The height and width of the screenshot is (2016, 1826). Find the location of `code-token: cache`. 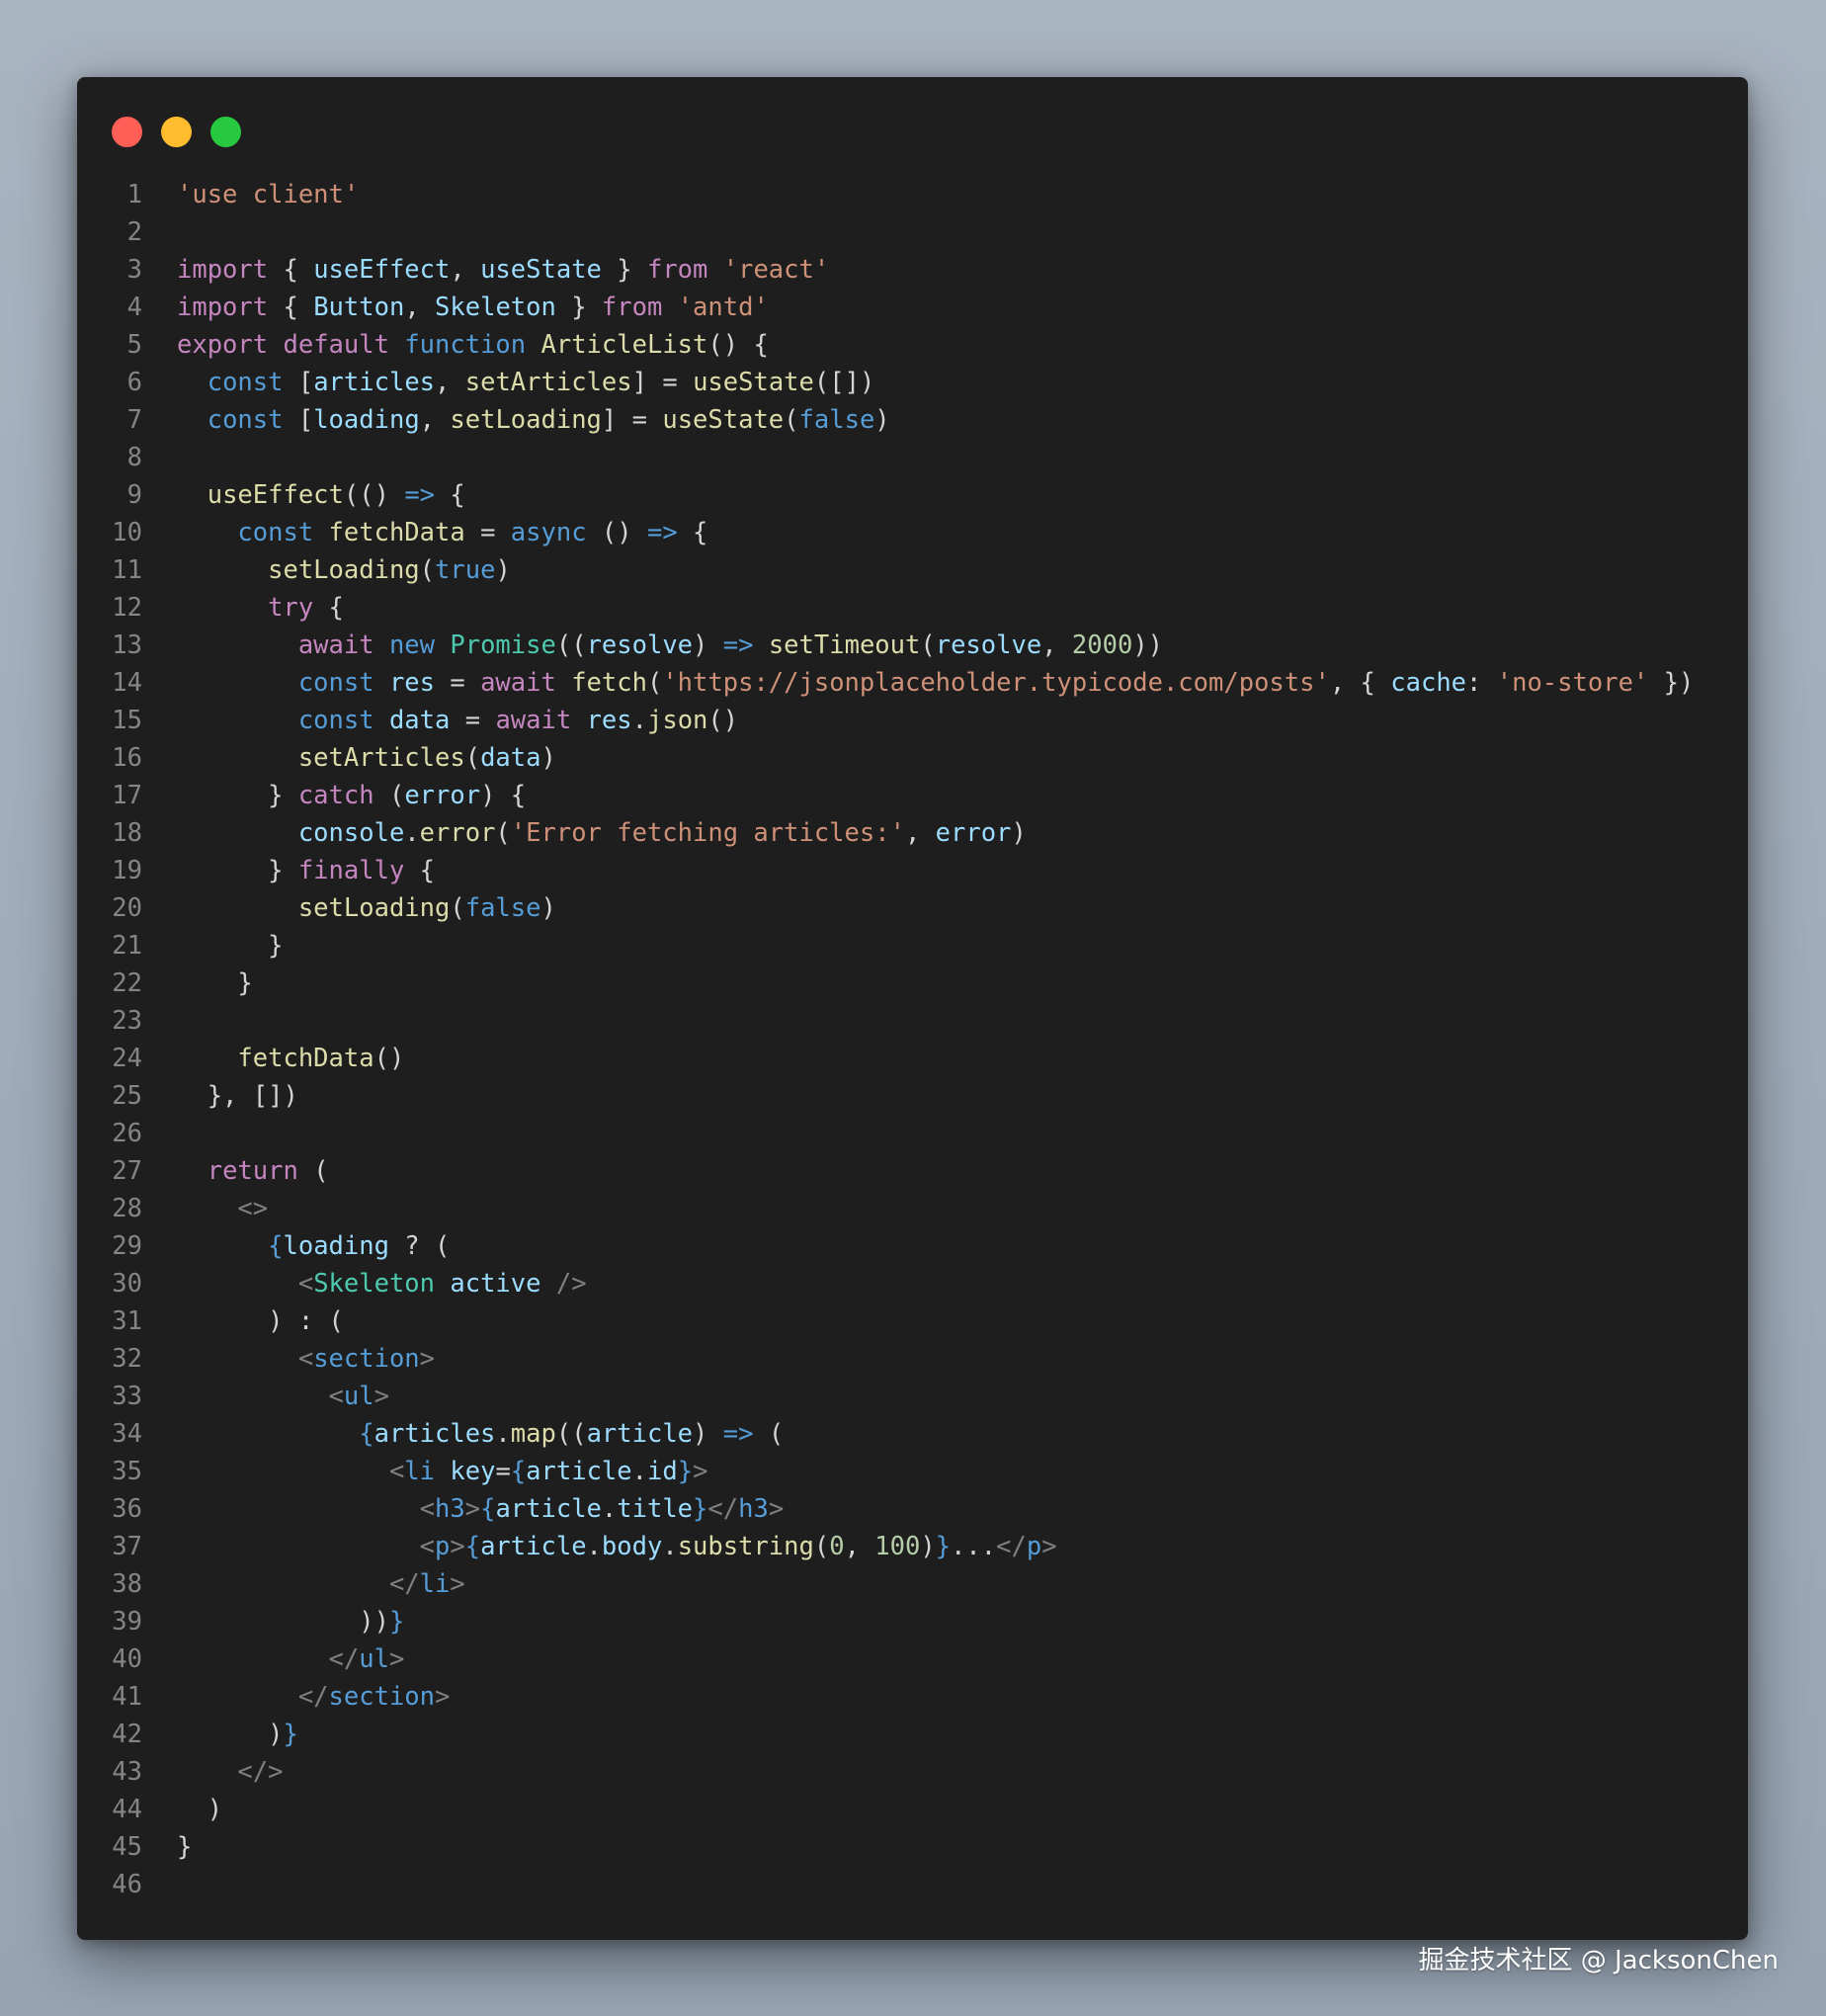

code-token: cache is located at coordinates (1428, 683).